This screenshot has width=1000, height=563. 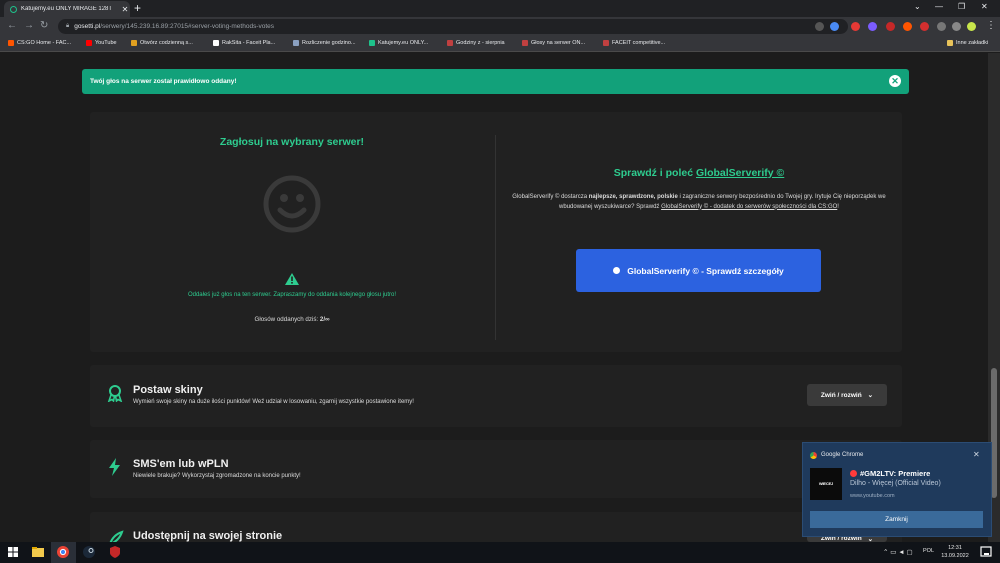 What do you see at coordinates (955, 548) in the screenshot?
I see `clock-time: 12:31` at bounding box center [955, 548].